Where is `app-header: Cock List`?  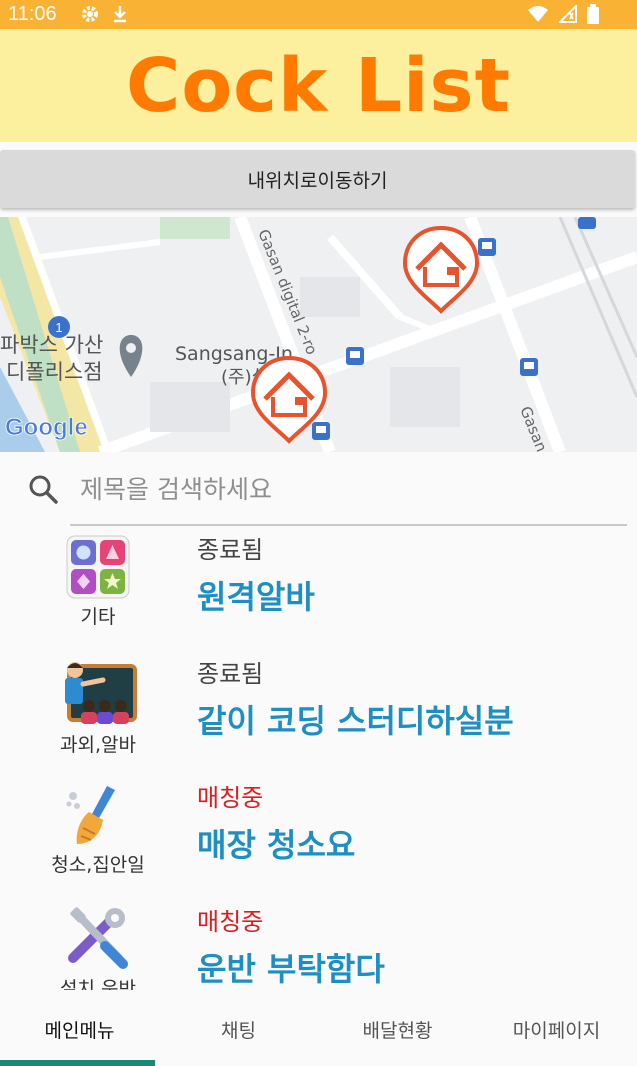
app-header: Cock List is located at coordinates (318, 85).